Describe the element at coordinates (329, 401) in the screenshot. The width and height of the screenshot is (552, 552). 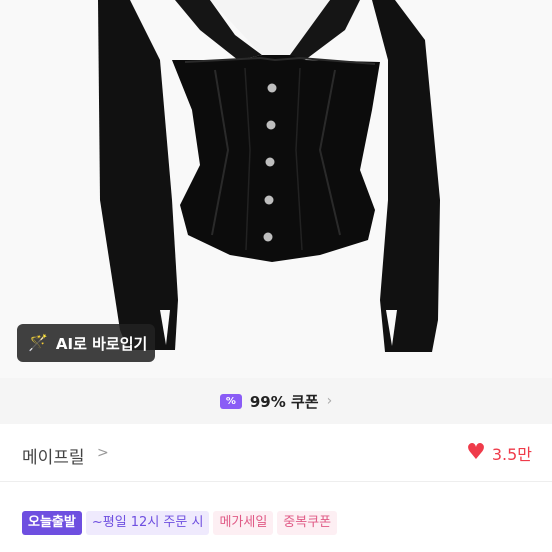
I see `chevron-right-icon: ›` at that location.